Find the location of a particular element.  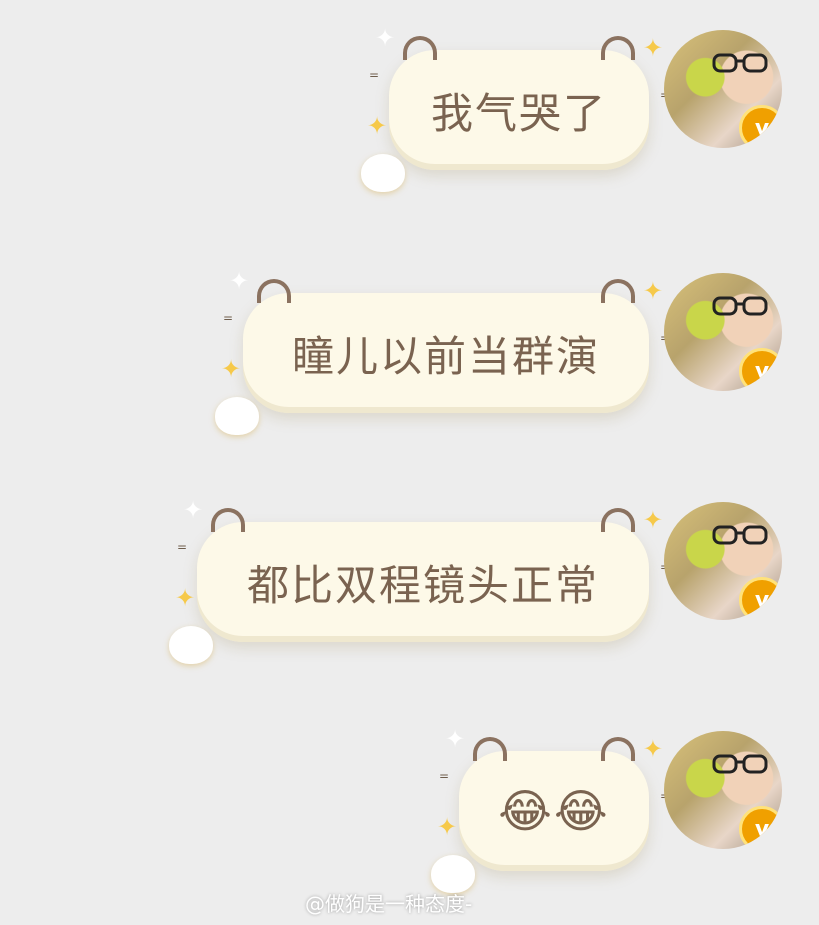

message-bubble-3: ✦ ✦ ✦ = = 都比双程镜头正常 is located at coordinates (419, 581).